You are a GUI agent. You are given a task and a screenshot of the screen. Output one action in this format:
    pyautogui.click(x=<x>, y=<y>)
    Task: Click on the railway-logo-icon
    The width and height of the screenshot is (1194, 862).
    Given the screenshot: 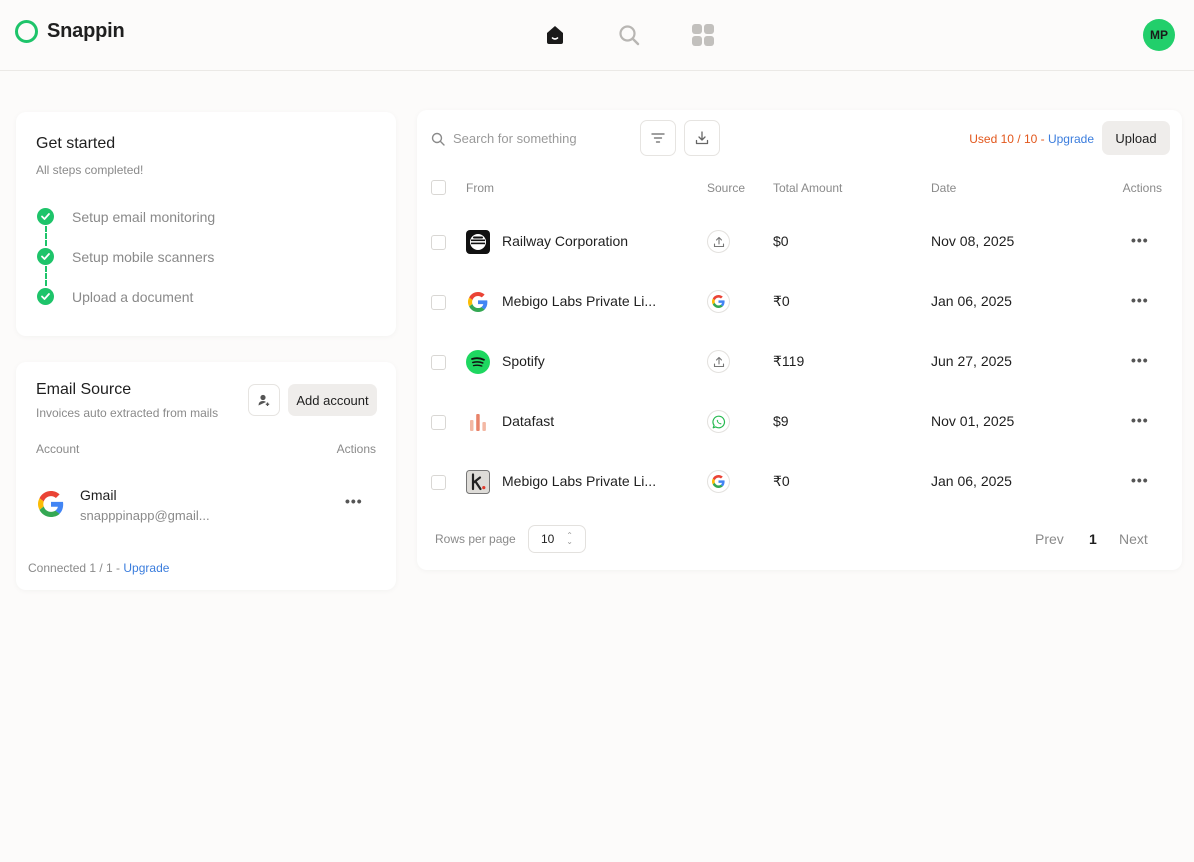 What is the action you would take?
    pyautogui.click(x=478, y=242)
    